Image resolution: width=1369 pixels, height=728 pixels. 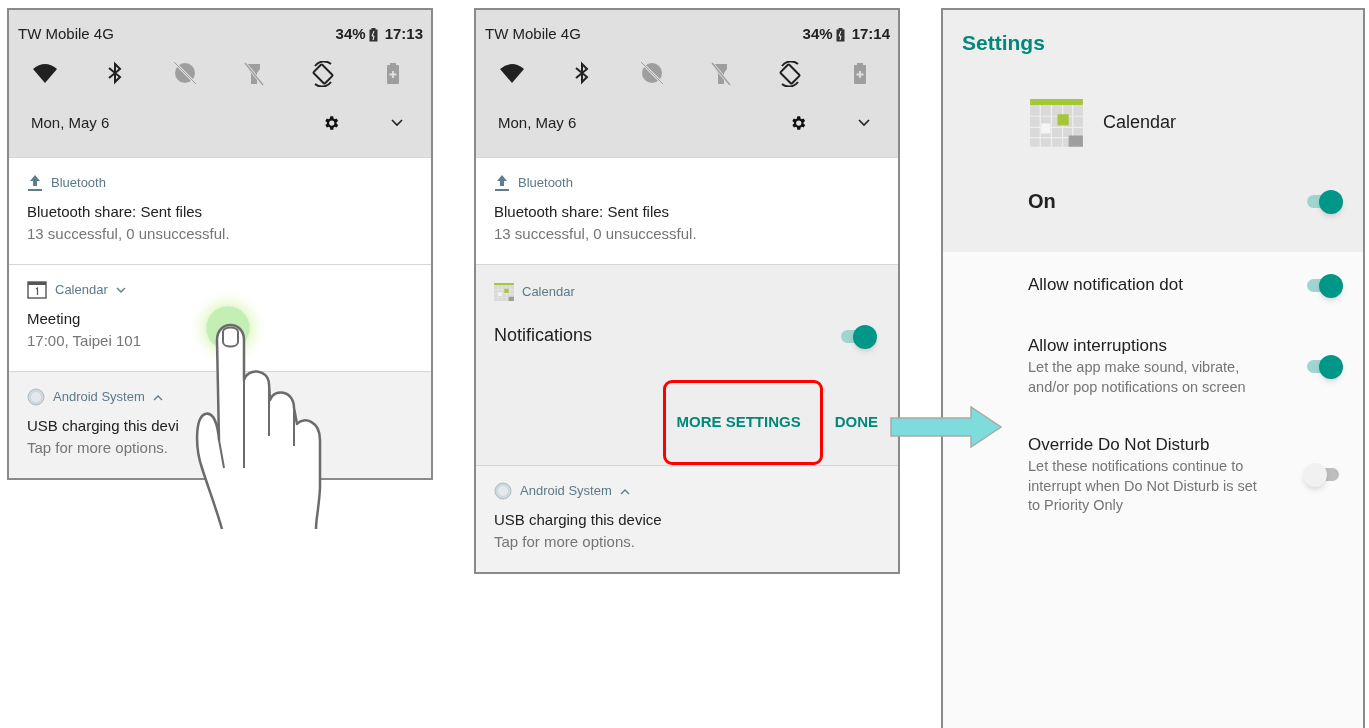 What do you see at coordinates (1042, 201) in the screenshot?
I see `master-switch-label: On` at bounding box center [1042, 201].